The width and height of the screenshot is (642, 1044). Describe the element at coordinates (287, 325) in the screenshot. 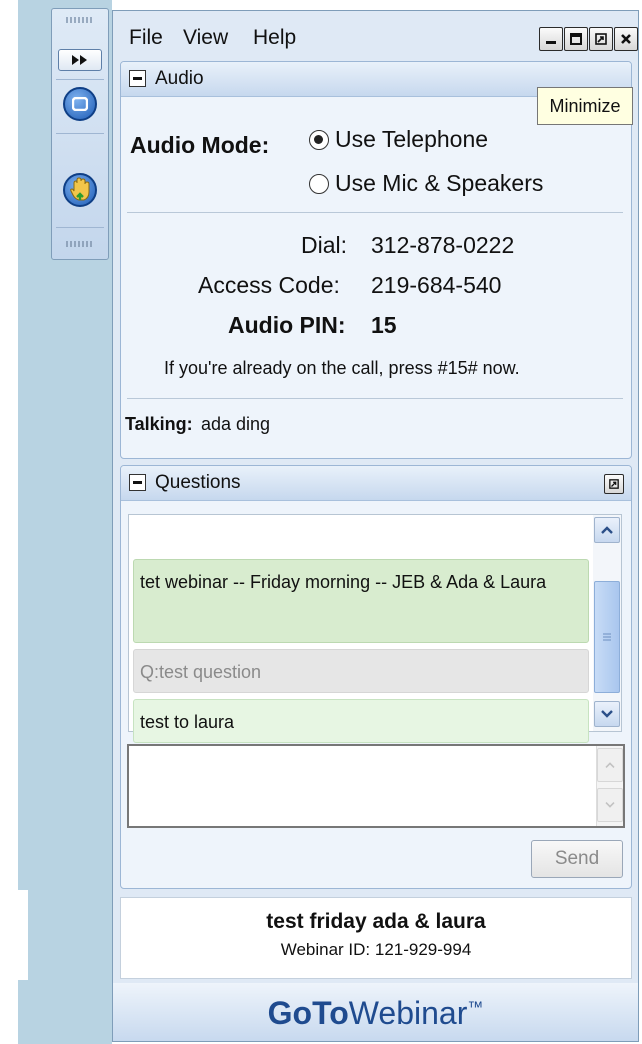

I see `audio-pin-label: Audio PIN:` at that location.